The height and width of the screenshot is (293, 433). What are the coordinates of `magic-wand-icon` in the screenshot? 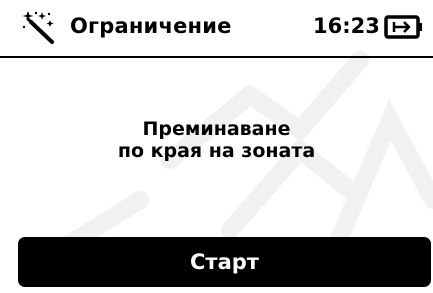 It's located at (38, 27).